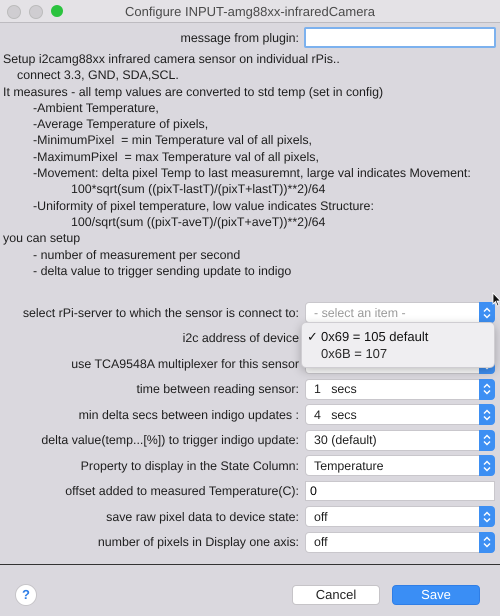 This screenshot has width=500, height=616. What do you see at coordinates (171, 59) in the screenshot?
I see `description-text: Setup i2camg88xx infrared camera sensor on individual rPis..` at bounding box center [171, 59].